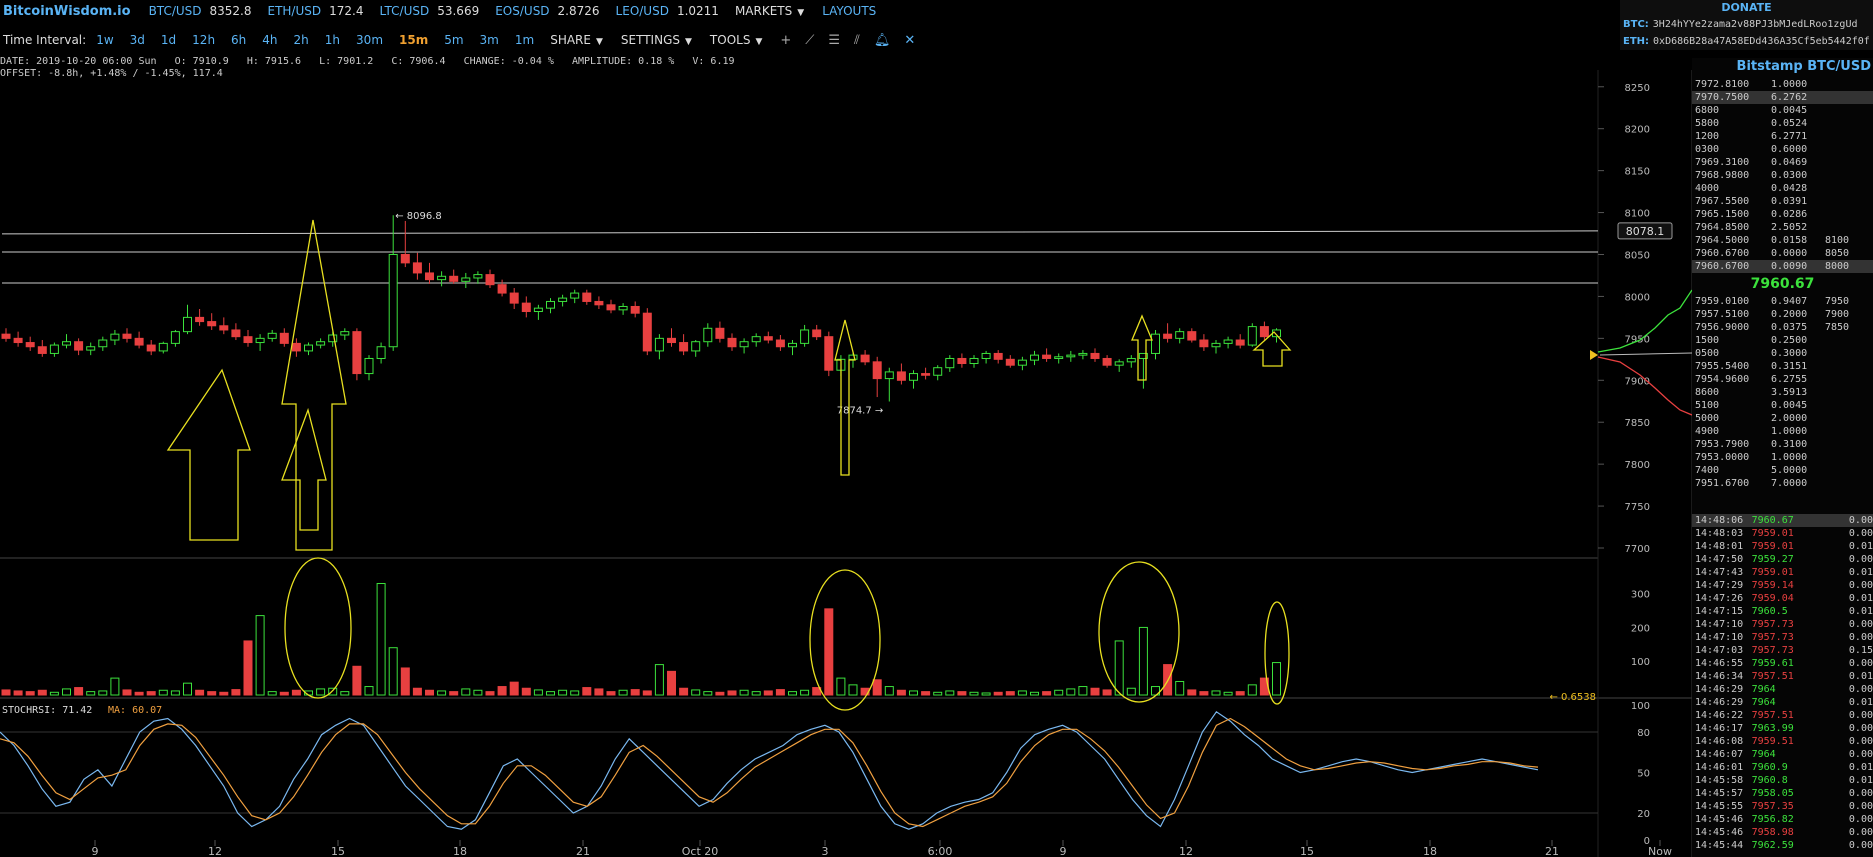  Describe the element at coordinates (1782, 353) in the screenshot. I see `order-book-bid-row: 0500 0.3000` at that location.